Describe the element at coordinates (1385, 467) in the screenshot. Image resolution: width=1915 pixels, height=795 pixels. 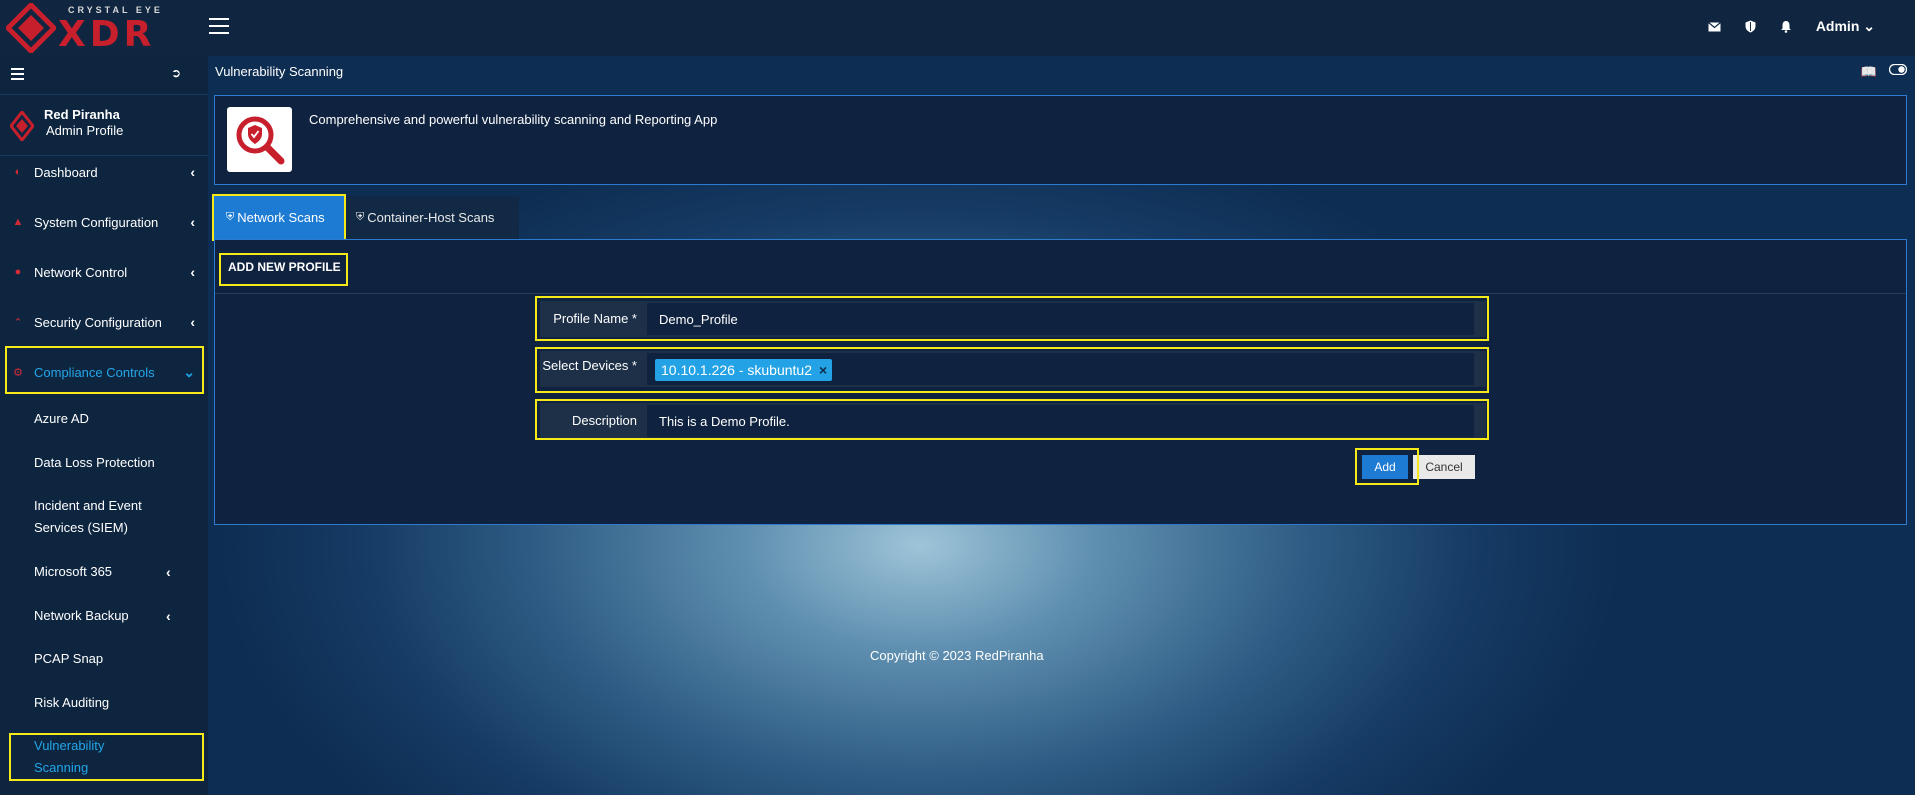
I see `add-button: Add` at that location.